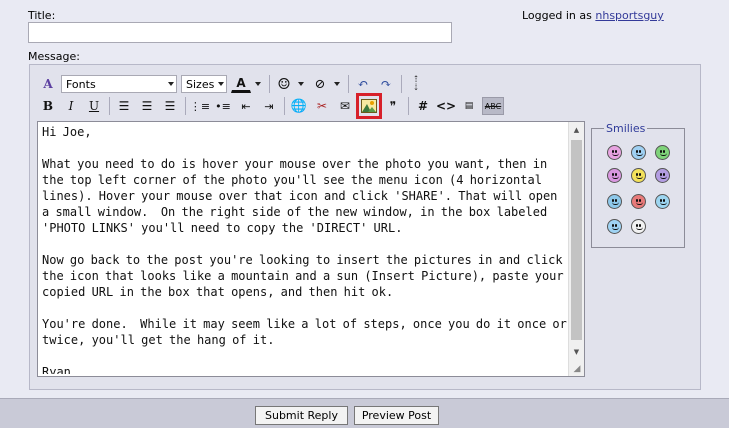  Describe the element at coordinates (593, 15) in the screenshot. I see `logged-in-status: Logged in as nhsportsguy` at that location.